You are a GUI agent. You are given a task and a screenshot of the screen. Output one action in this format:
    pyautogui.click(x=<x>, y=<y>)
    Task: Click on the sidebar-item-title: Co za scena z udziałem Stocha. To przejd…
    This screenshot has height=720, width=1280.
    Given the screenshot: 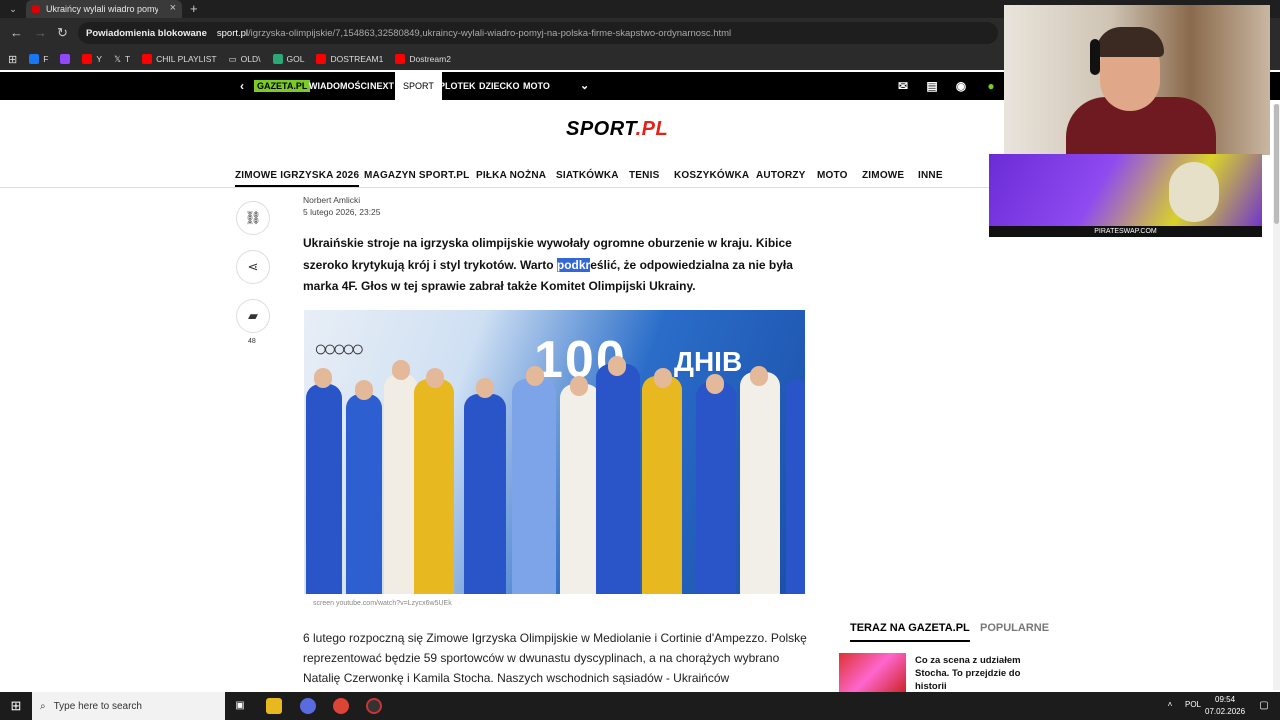 What is the action you would take?
    pyautogui.click(x=980, y=673)
    